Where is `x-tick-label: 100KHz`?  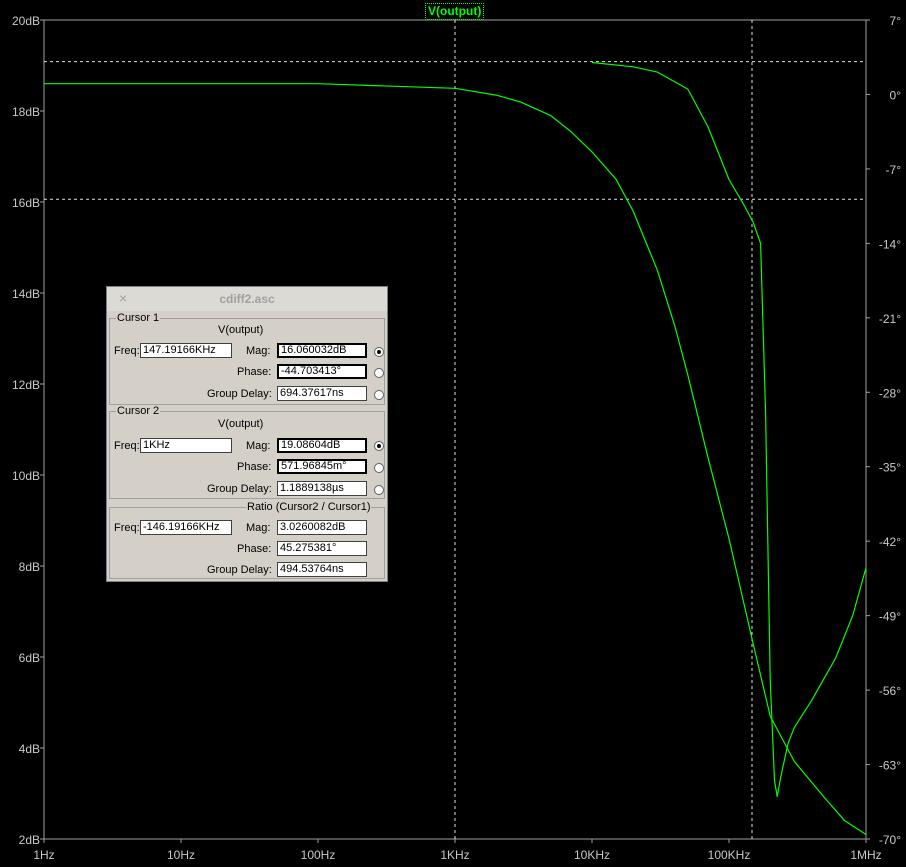
x-tick-label: 100KHz is located at coordinates (729, 855).